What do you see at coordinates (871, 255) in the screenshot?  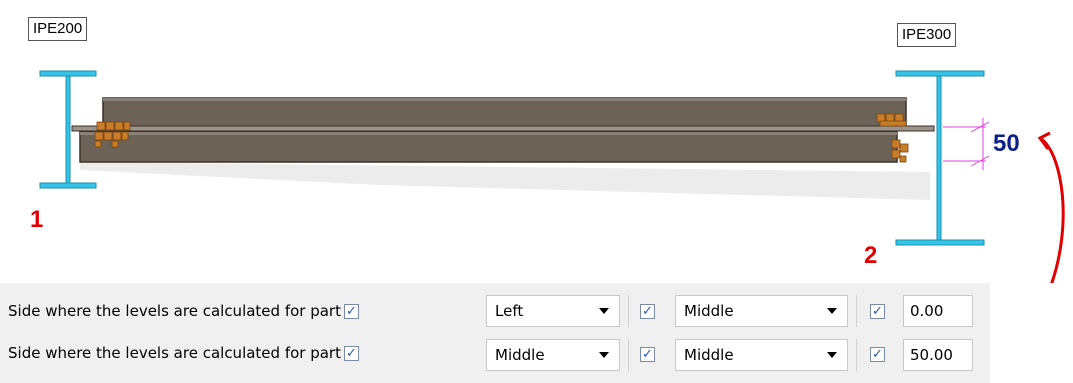 I see `right-column-number: 2` at bounding box center [871, 255].